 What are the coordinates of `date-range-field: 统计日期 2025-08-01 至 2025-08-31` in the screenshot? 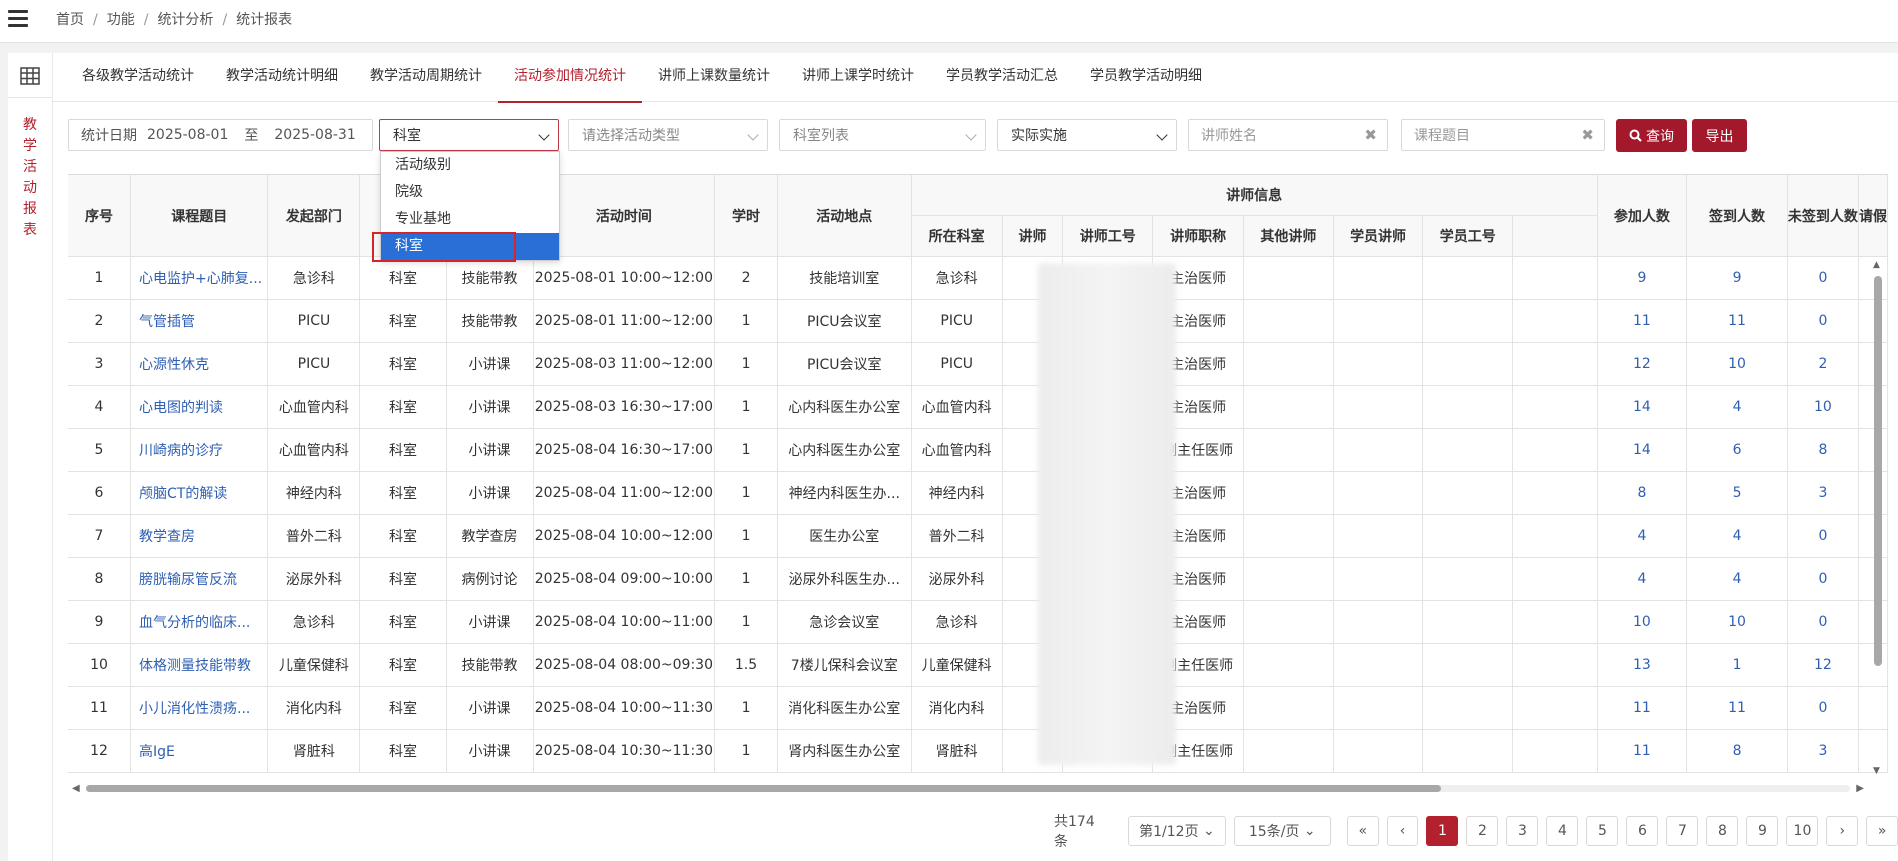 It's located at (220, 135).